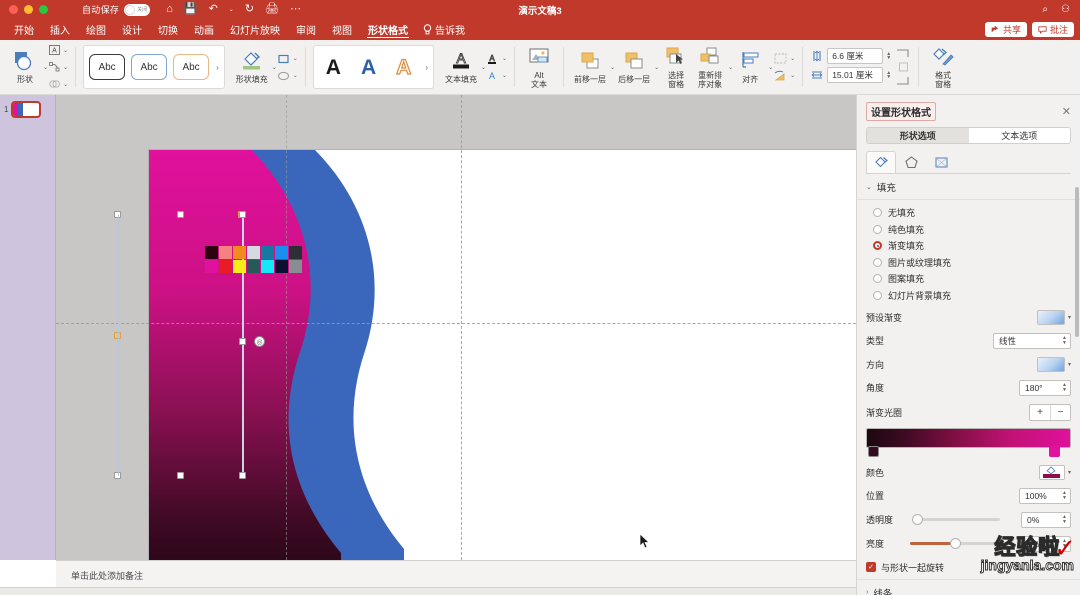 This screenshot has width=1080, height=595. I want to click on swatch-yellow, so click(239, 266).